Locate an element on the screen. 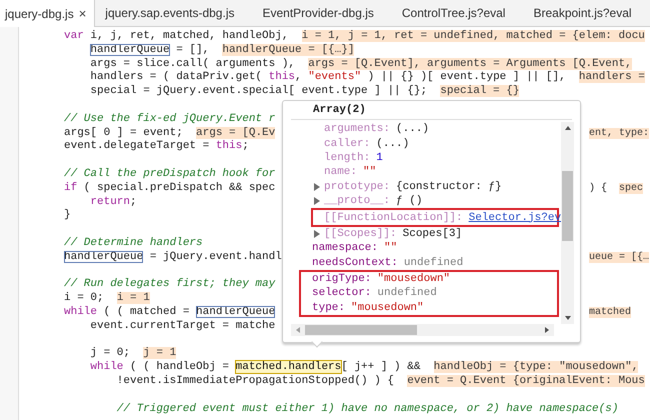  code-comment: // Call the preDispatch hook for is located at coordinates (170, 174).